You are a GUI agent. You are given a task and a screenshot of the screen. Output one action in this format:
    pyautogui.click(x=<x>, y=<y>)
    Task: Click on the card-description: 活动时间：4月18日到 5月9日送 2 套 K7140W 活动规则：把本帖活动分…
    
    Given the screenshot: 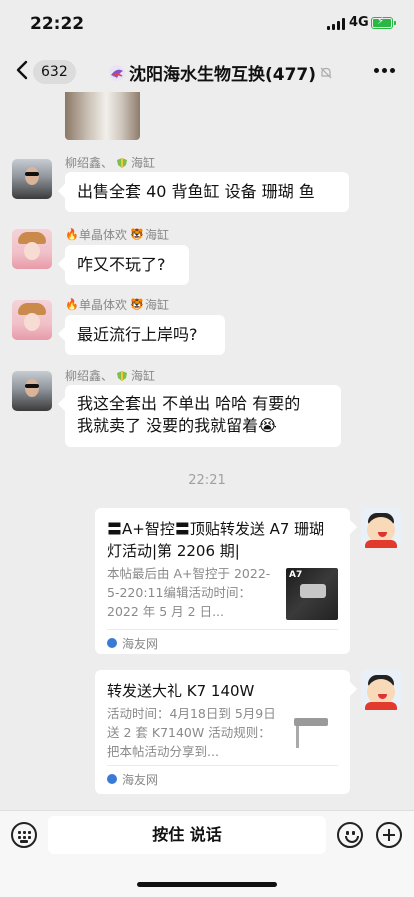 What is the action you would take?
    pyautogui.click(x=191, y=732)
    